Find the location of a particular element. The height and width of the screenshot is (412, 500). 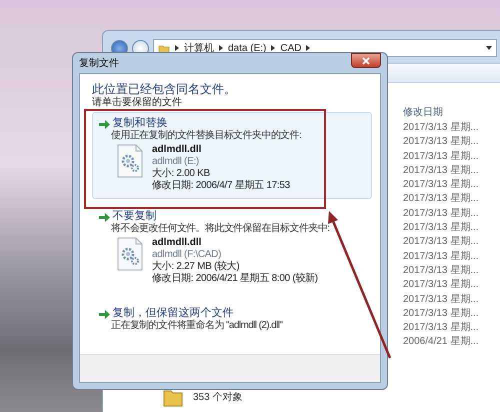

breadcrumb-item: 计算机 is located at coordinates (199, 48).